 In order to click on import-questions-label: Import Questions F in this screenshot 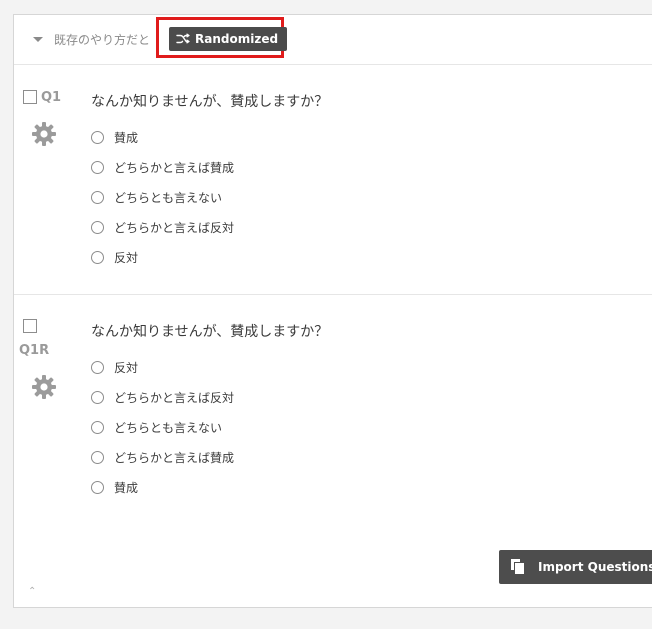, I will do `click(595, 567)`.